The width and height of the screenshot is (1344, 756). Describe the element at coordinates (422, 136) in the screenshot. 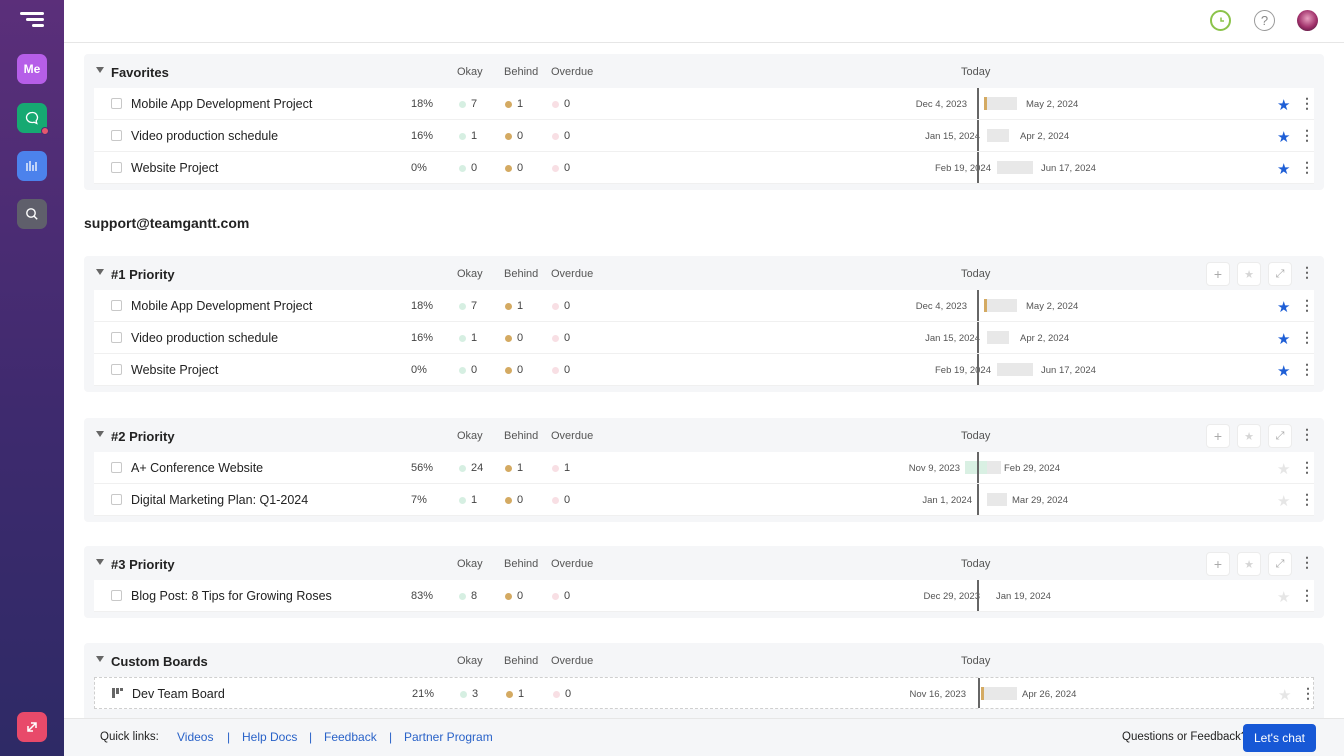

I see `project-percent: 16%` at that location.